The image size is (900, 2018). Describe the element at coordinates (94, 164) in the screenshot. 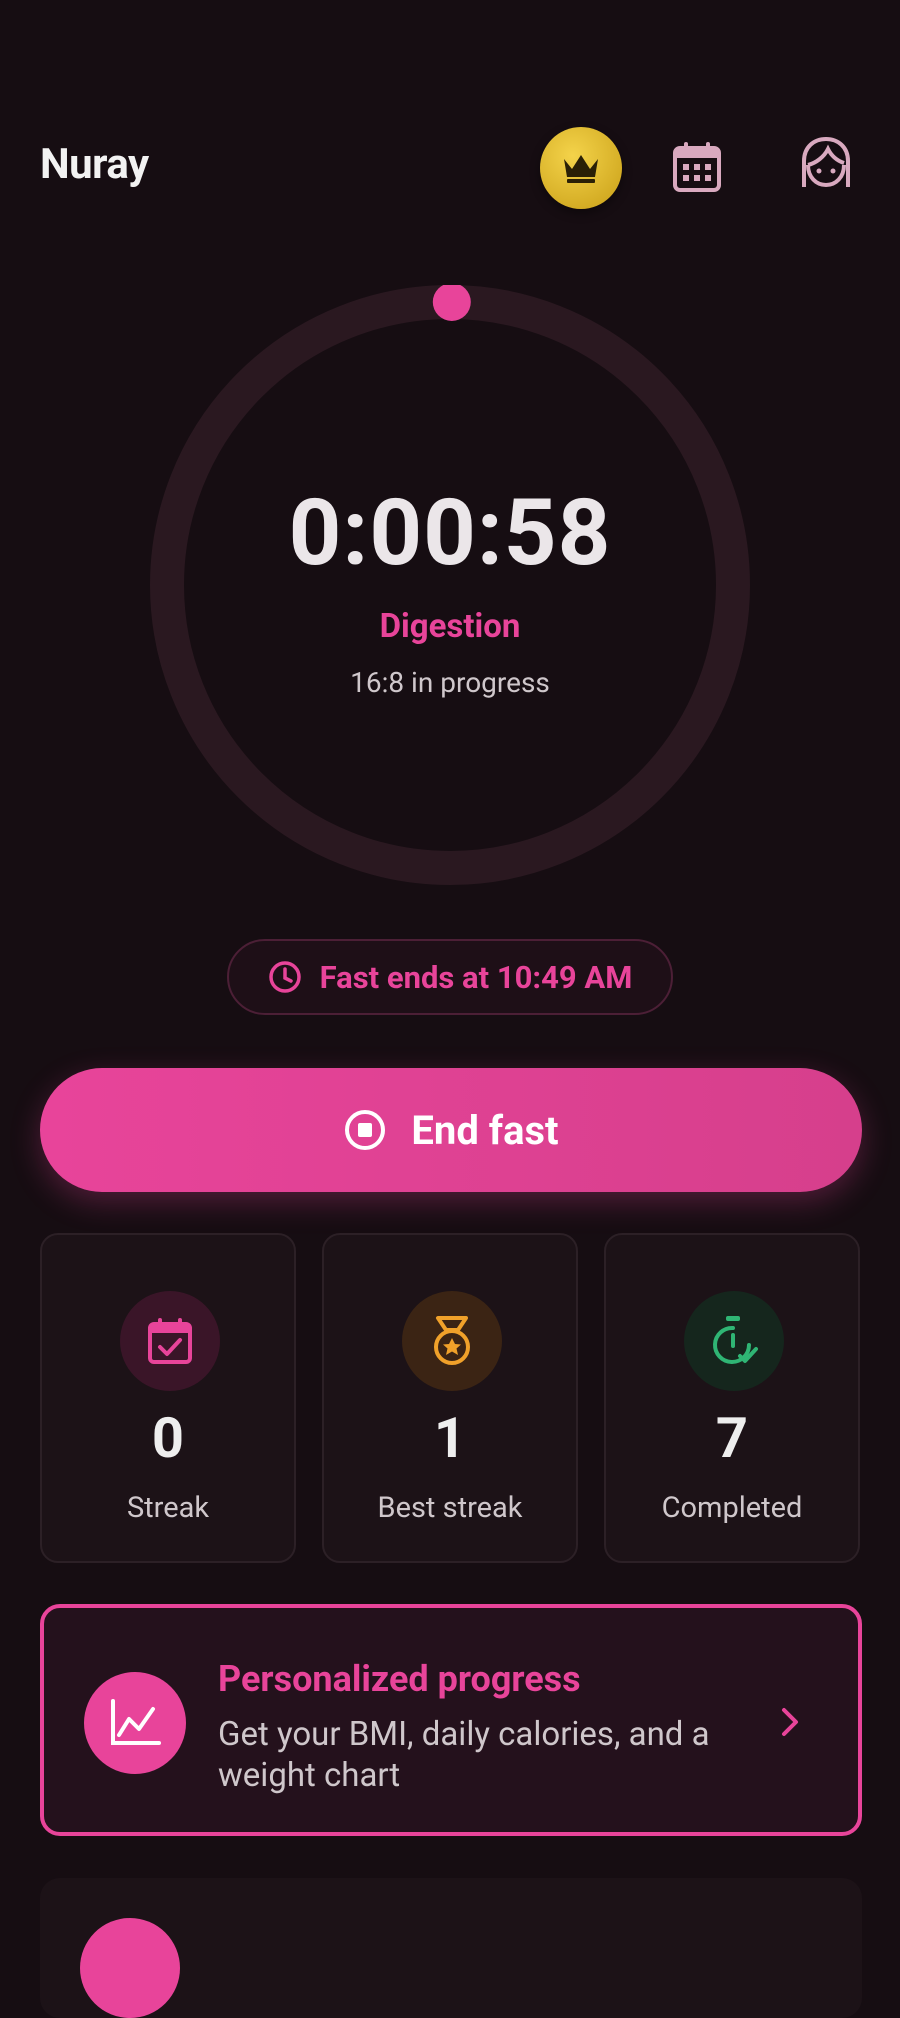

I see `username: Nuray` at that location.